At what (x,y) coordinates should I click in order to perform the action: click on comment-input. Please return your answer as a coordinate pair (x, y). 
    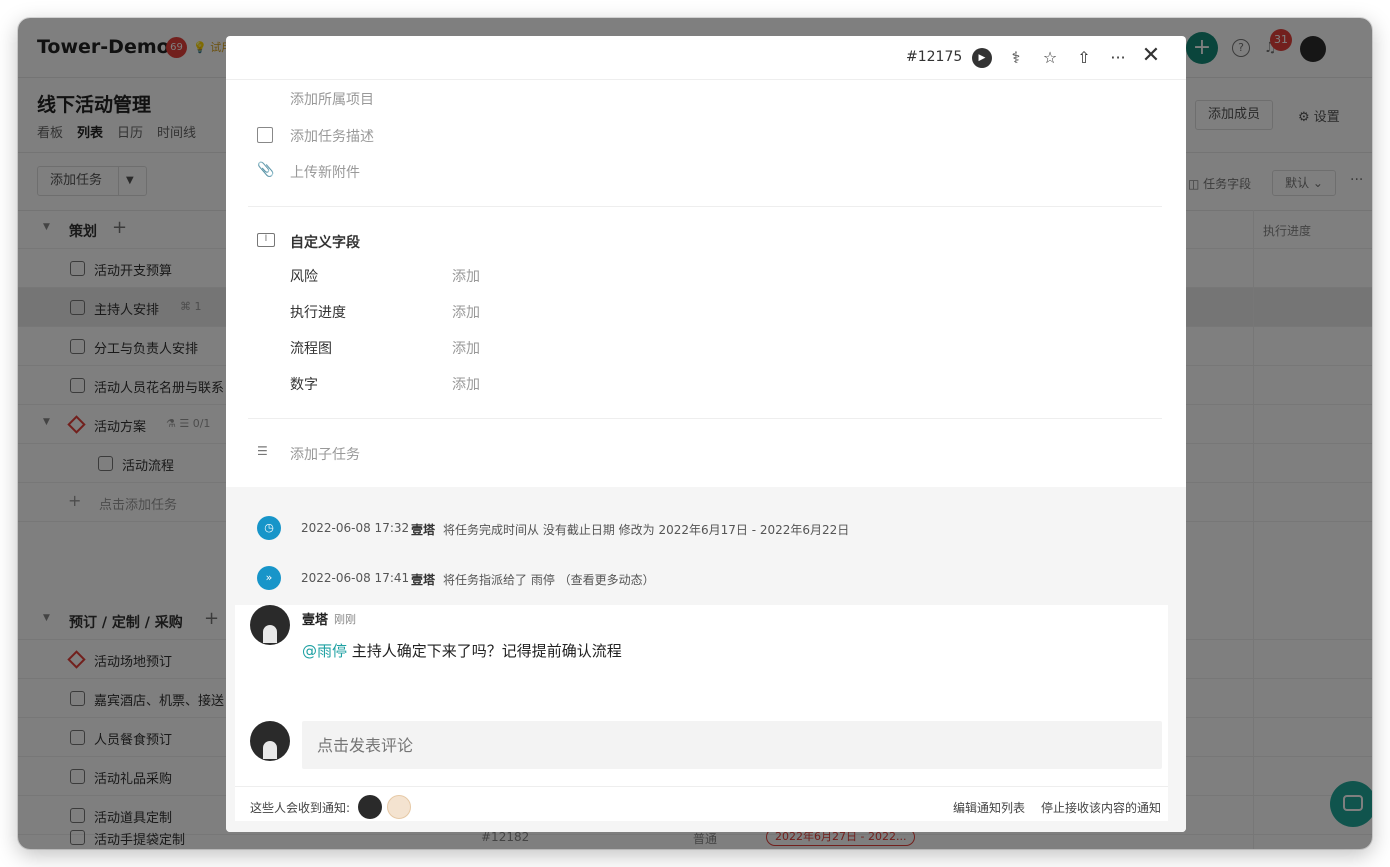
    Looking at the image, I should click on (732, 745).